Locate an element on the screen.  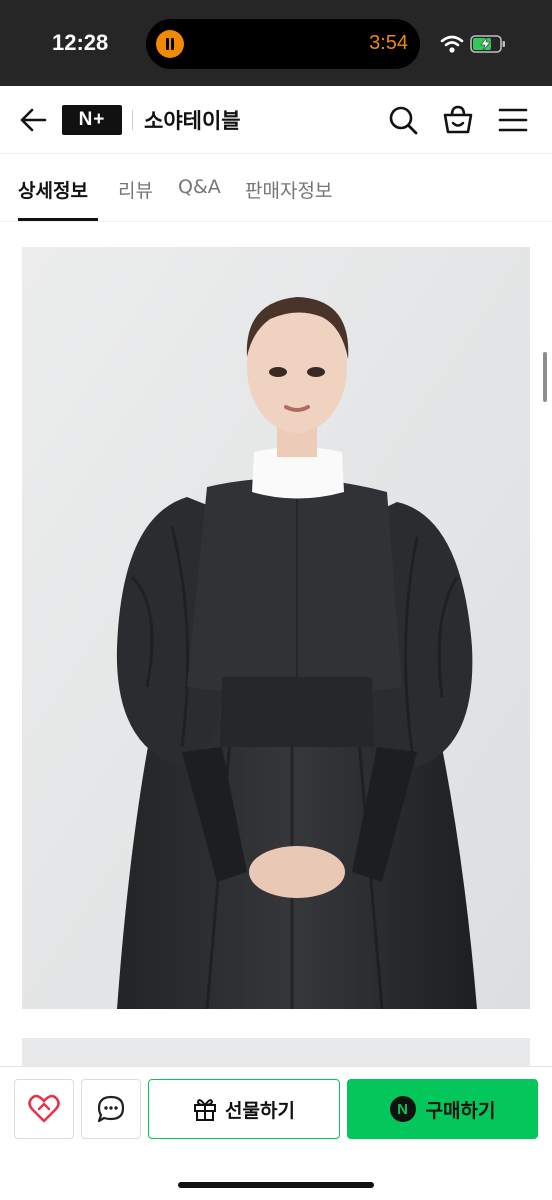
gift-icon is located at coordinates (205, 1110).